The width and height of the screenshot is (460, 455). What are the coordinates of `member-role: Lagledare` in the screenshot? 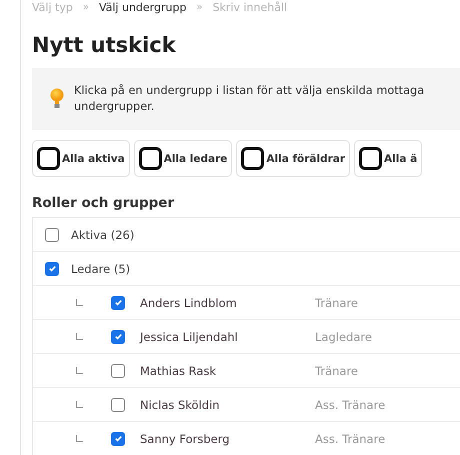 It's located at (343, 337).